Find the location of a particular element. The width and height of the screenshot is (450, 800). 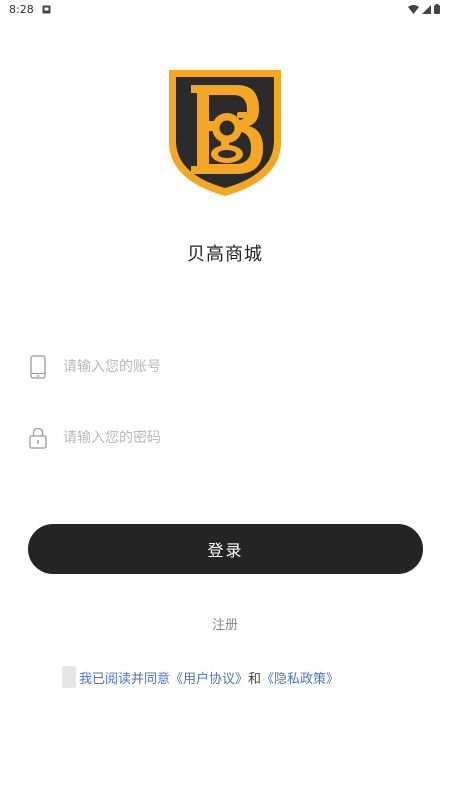

account-input is located at coordinates (223, 367).